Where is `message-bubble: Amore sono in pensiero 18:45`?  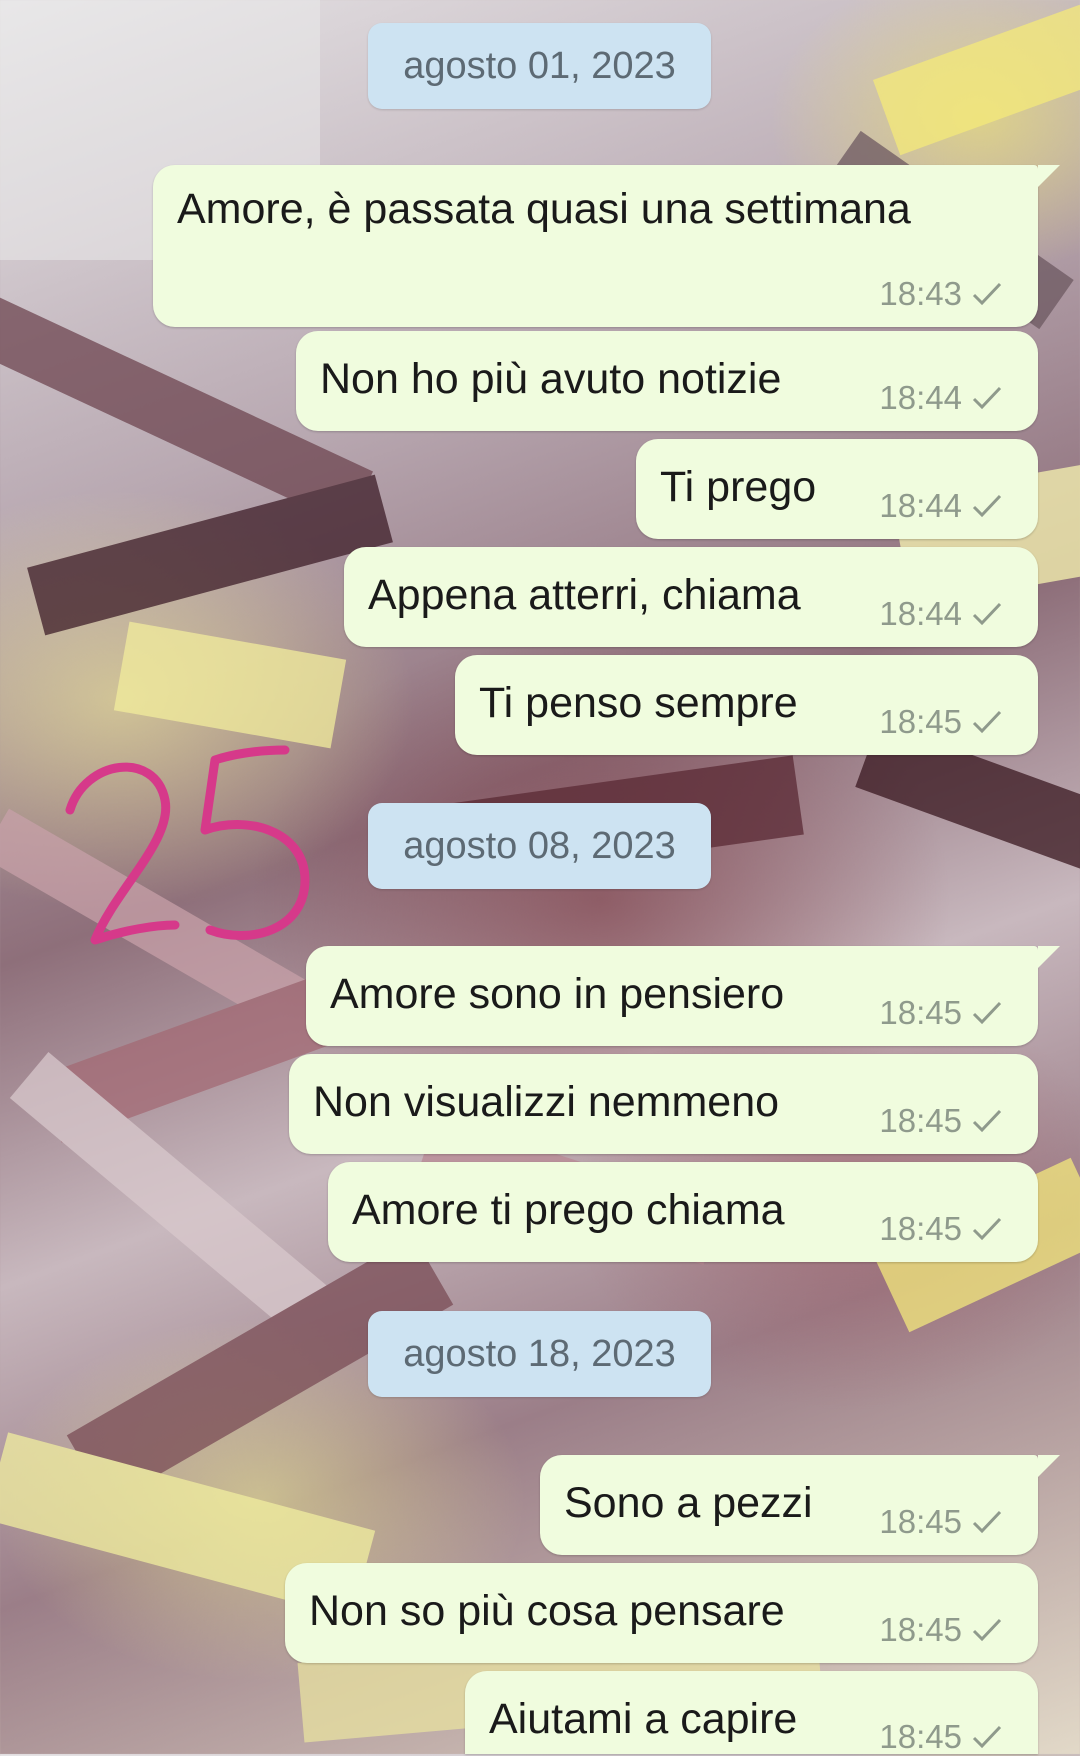 message-bubble: Amore sono in pensiero 18:45 is located at coordinates (683, 996).